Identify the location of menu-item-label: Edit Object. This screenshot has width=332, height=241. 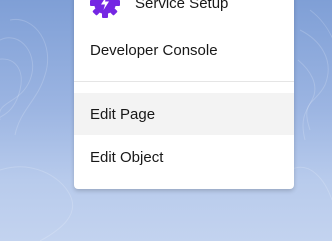
(127, 157).